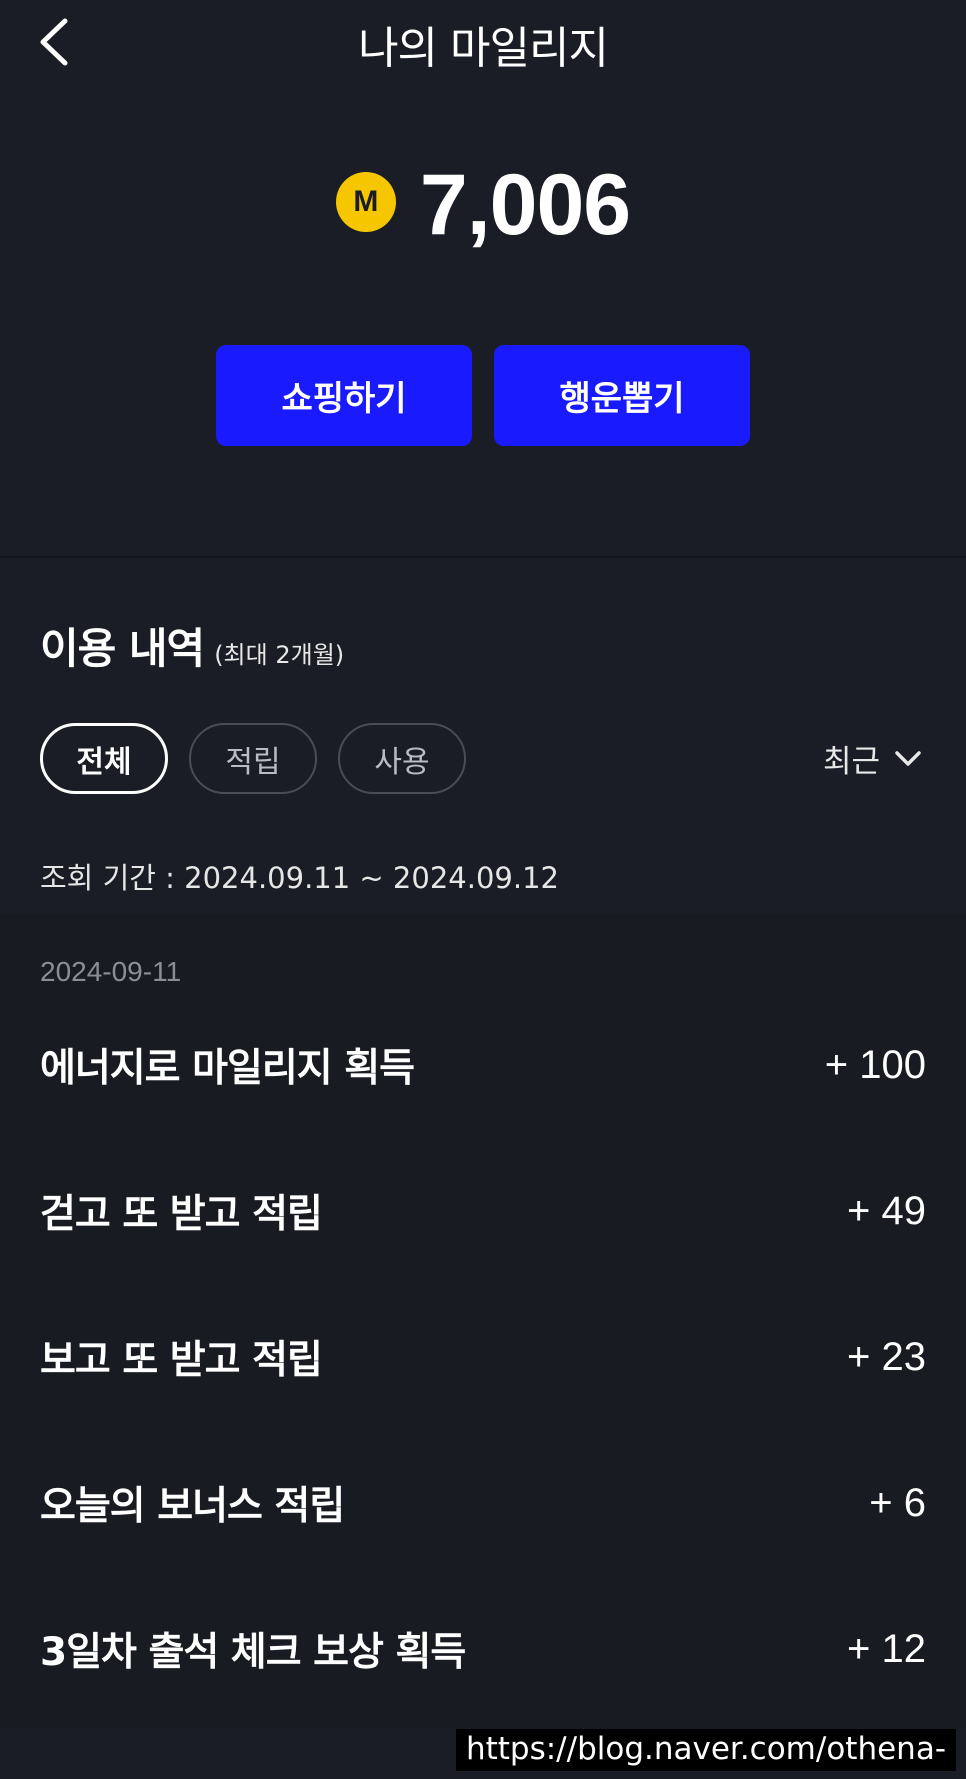 This screenshot has width=966, height=1779. Describe the element at coordinates (705, 1750) in the screenshot. I see `watermark: https://blog.naver.com/othena-` at that location.